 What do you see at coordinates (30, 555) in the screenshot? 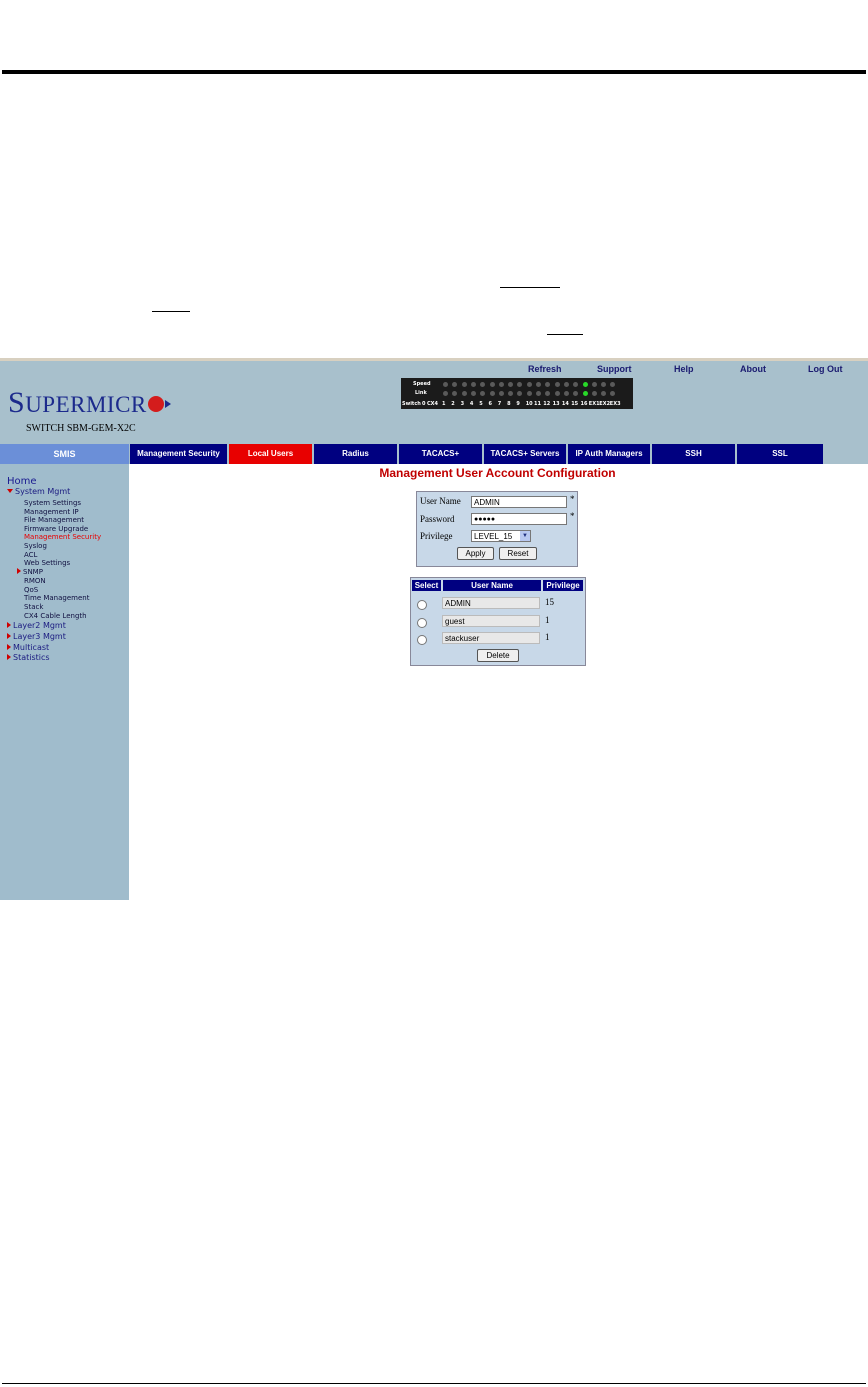
I see `sidebar-item-acl: ACL` at bounding box center [30, 555].